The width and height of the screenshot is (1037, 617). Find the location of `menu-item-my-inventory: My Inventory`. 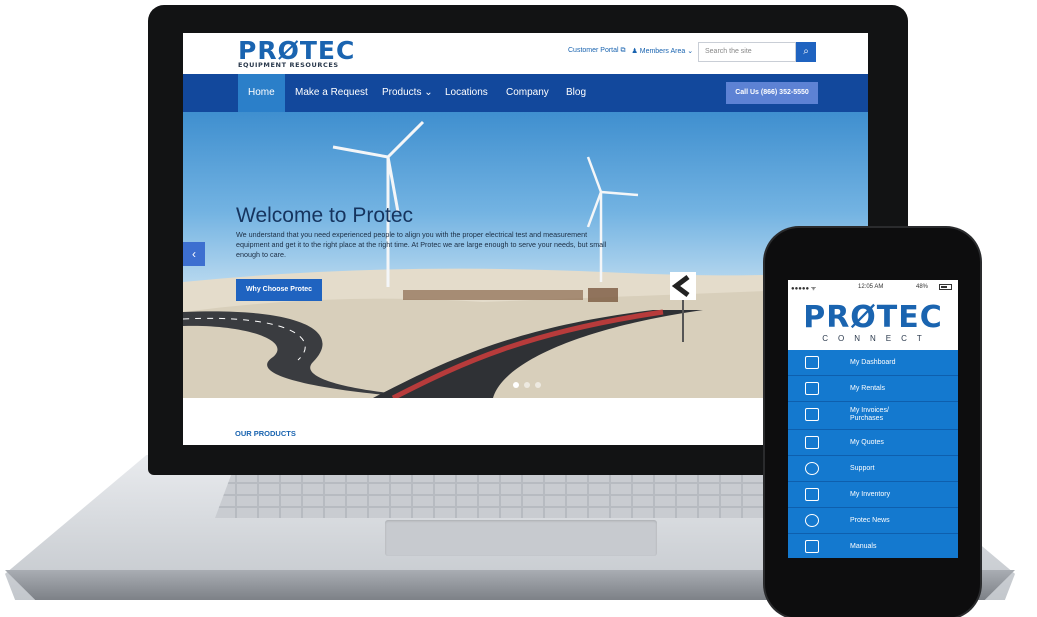

menu-item-my-inventory: My Inventory is located at coordinates (873, 495).